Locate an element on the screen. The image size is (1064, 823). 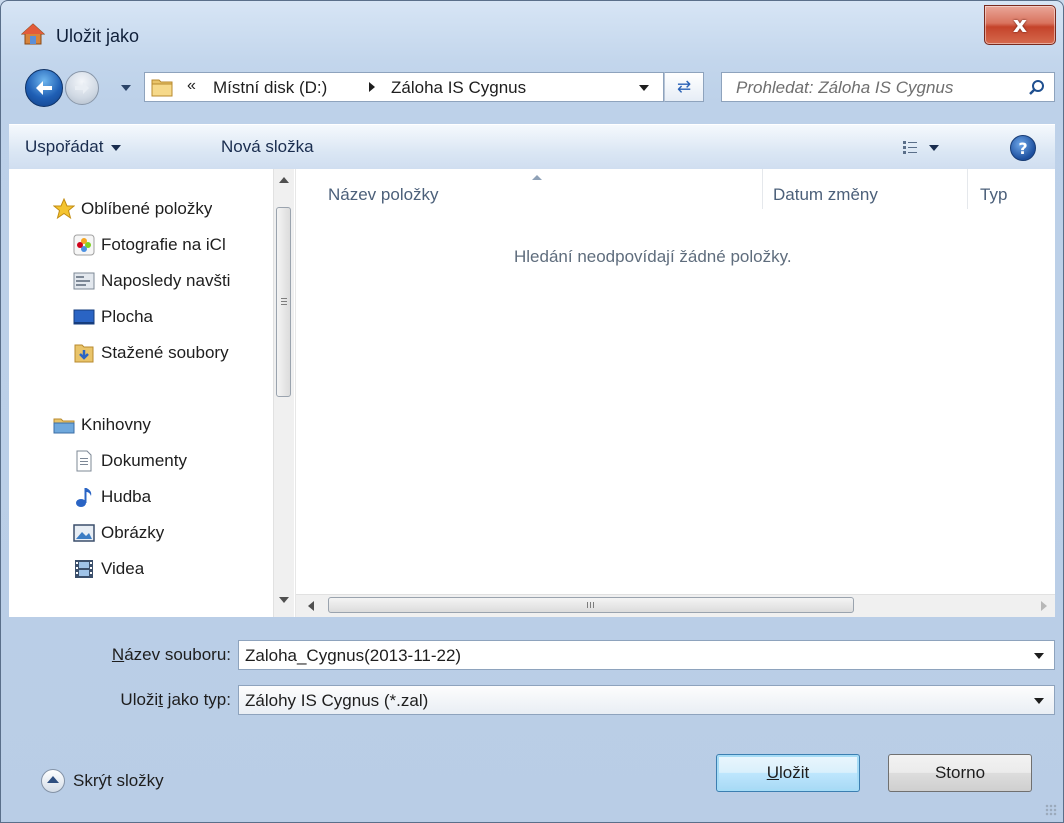
history-dropdown-icon is located at coordinates (126, 88).